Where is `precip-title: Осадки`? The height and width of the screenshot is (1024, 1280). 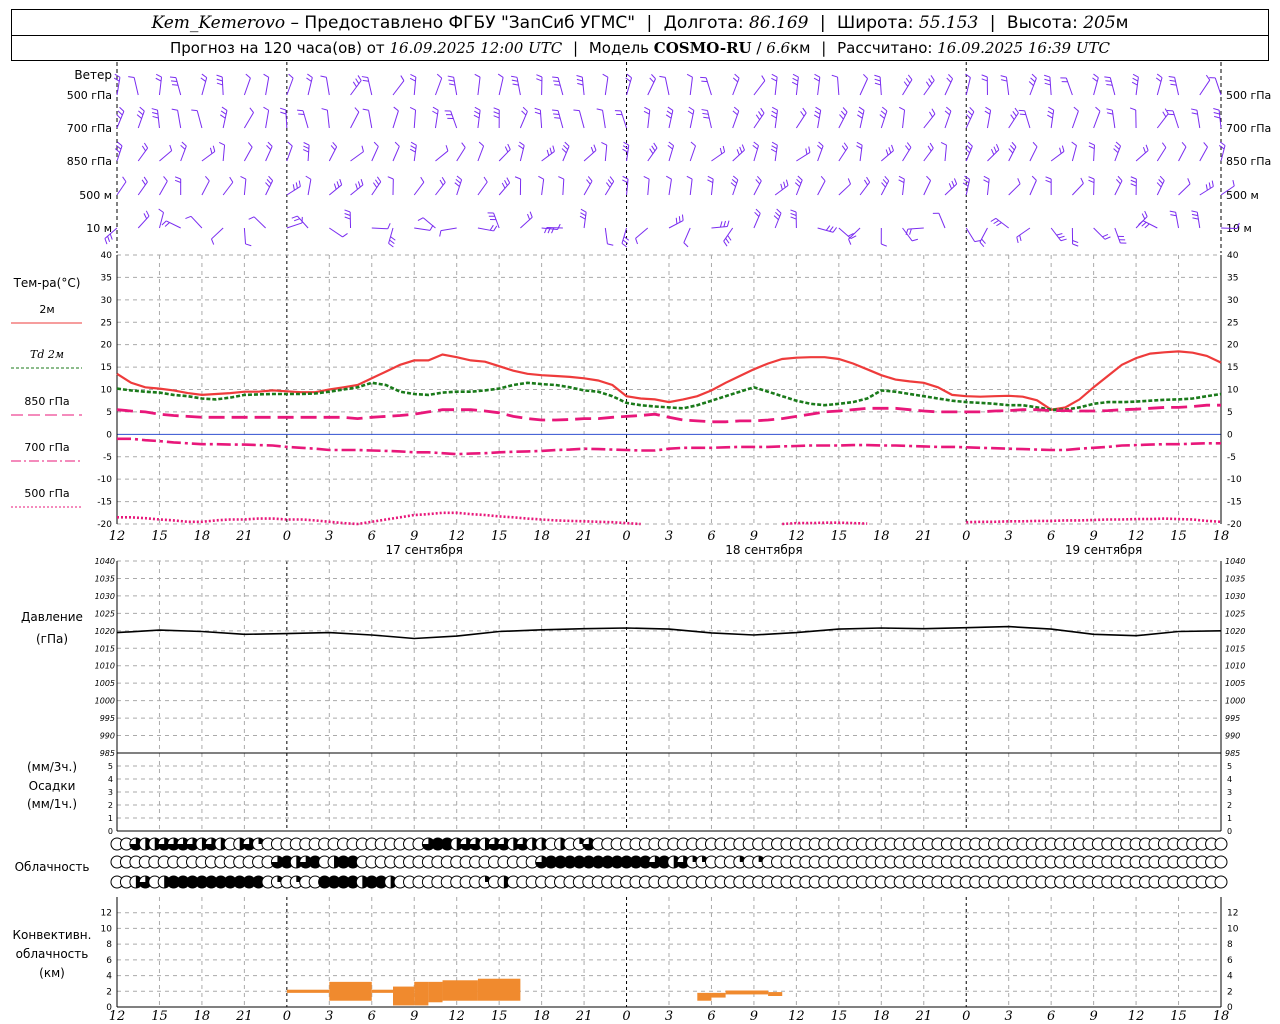
precip-title: Осадки is located at coordinates (52, 786).